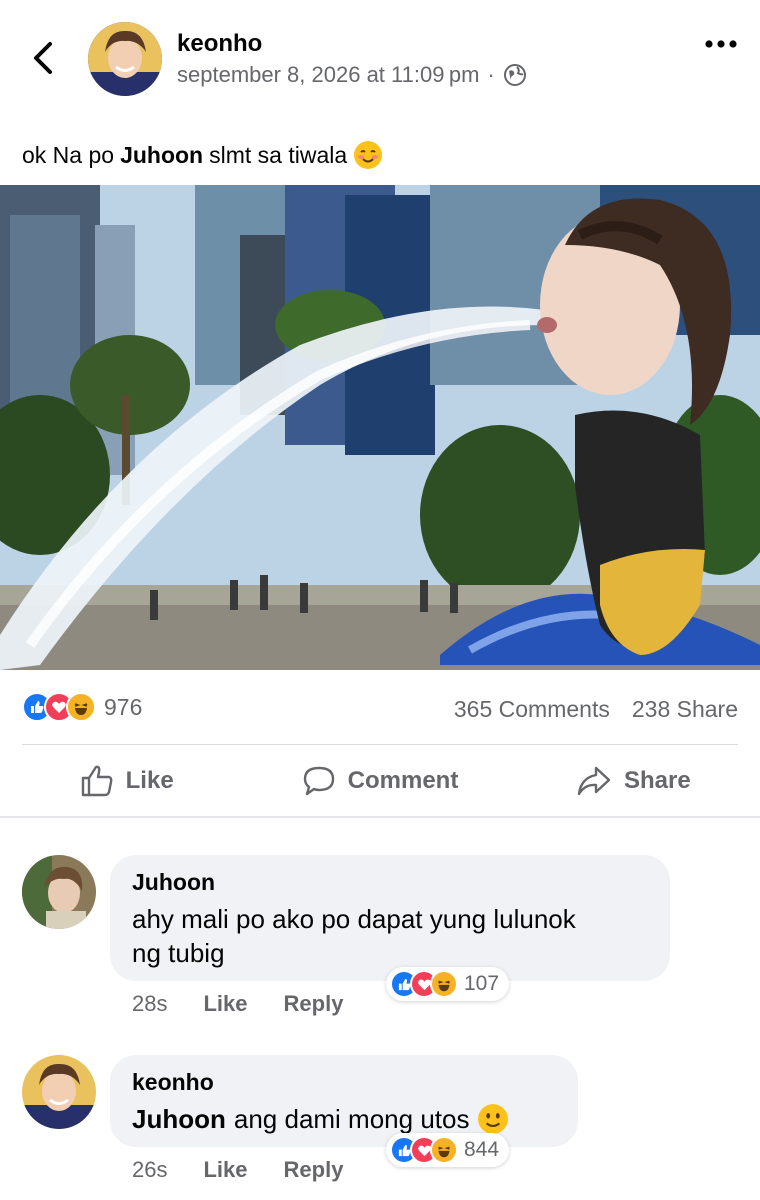 The height and width of the screenshot is (1200, 760). I want to click on thumbs-up-icon, so click(97, 781).